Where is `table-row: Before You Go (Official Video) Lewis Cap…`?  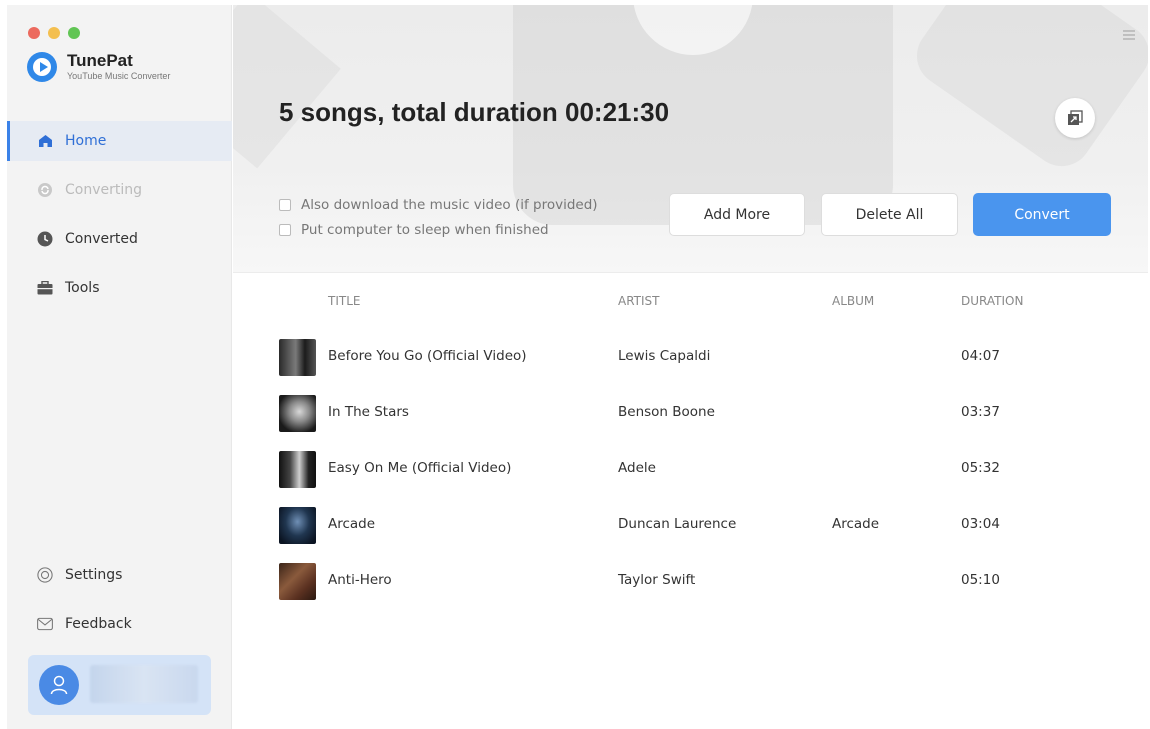
table-row: Before You Go (Official Video) Lewis Cap… is located at coordinates (690, 365).